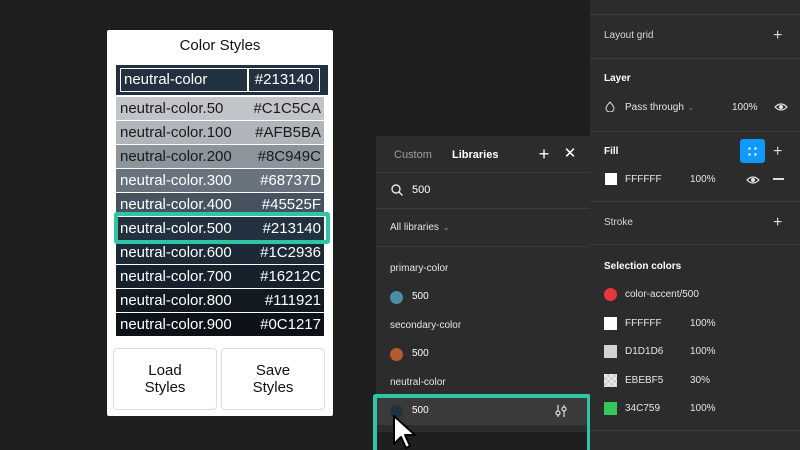 The width and height of the screenshot is (800, 450). Describe the element at coordinates (165, 379) in the screenshot. I see `load-styles-button: Load Styles` at that location.